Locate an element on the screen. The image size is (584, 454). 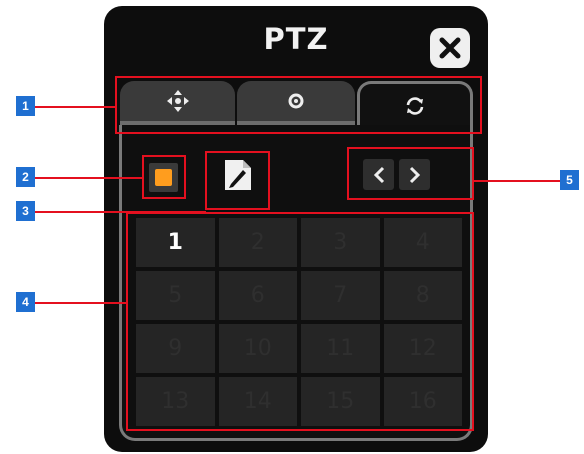
close-button is located at coordinates (450, 48).